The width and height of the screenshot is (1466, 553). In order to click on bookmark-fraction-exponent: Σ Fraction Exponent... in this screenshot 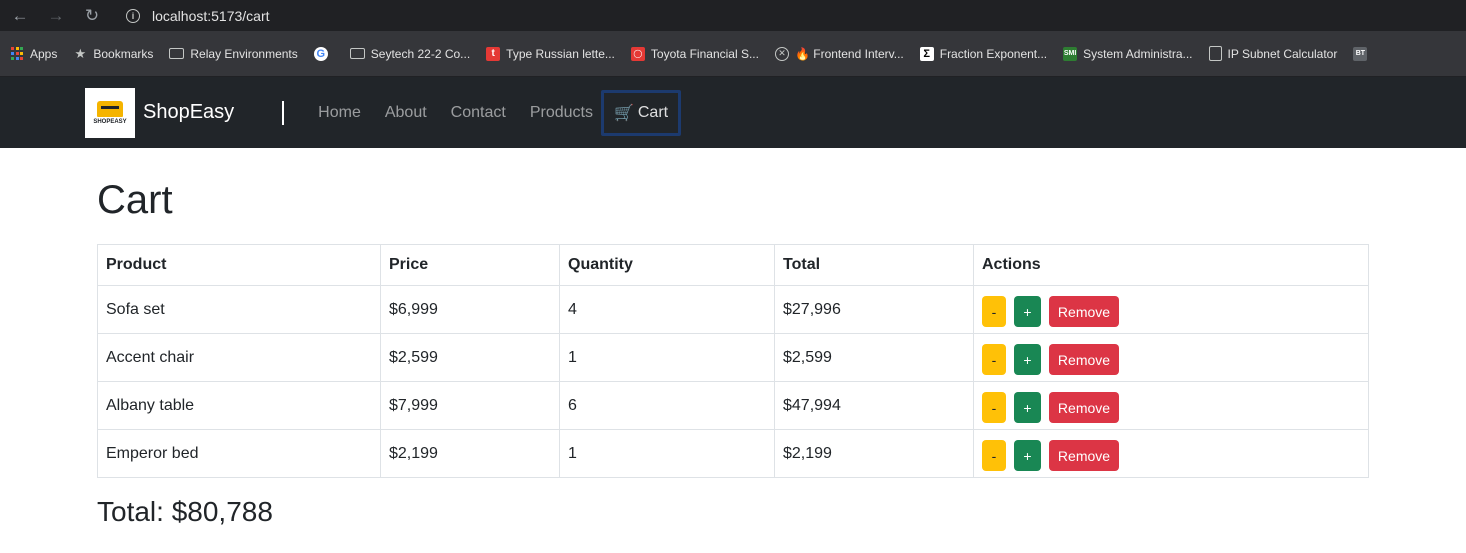, I will do `click(983, 53)`.